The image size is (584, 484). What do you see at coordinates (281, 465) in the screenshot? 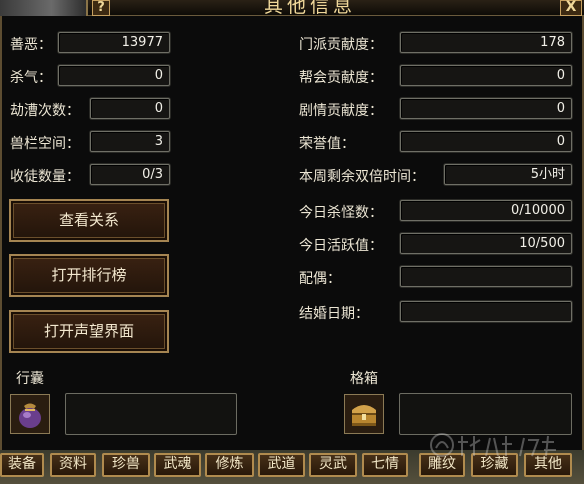
I see `tab-martial-path: 武道` at bounding box center [281, 465].